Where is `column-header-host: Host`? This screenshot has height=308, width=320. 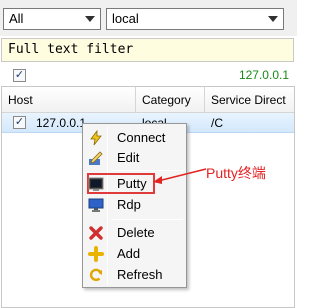
column-header-host: Host is located at coordinates (69, 100).